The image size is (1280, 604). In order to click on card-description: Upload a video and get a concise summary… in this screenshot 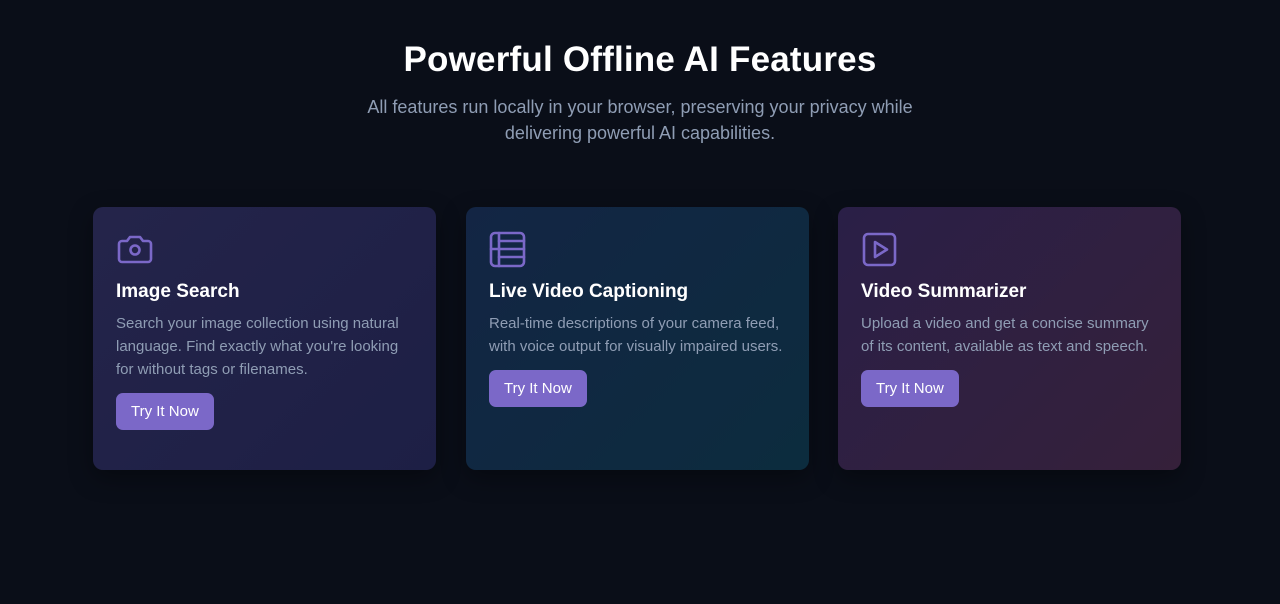, I will do `click(1005, 335)`.